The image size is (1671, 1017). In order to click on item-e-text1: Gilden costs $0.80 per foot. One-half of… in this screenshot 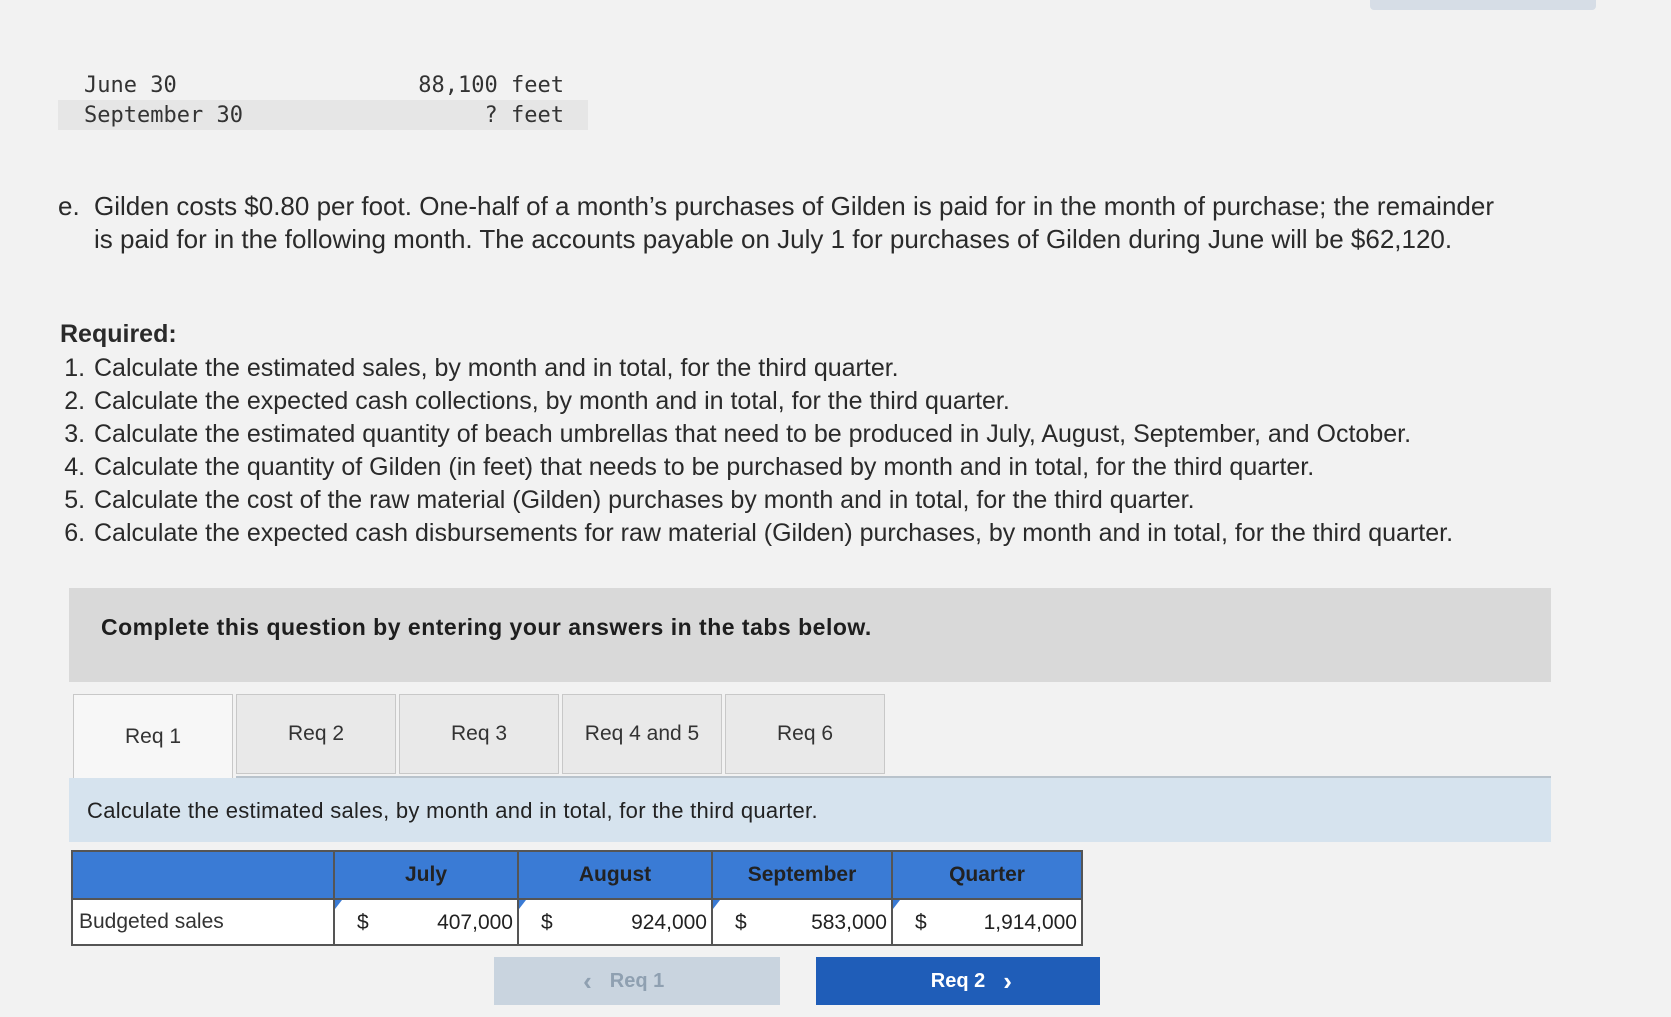, I will do `click(794, 206)`.